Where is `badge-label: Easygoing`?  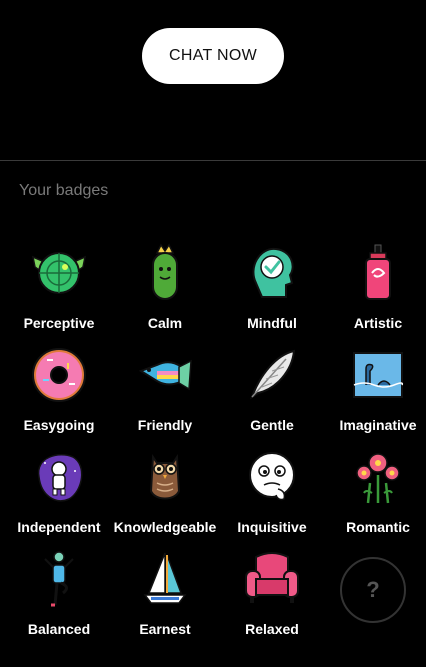
badge-label: Easygoing is located at coordinates (59, 425).